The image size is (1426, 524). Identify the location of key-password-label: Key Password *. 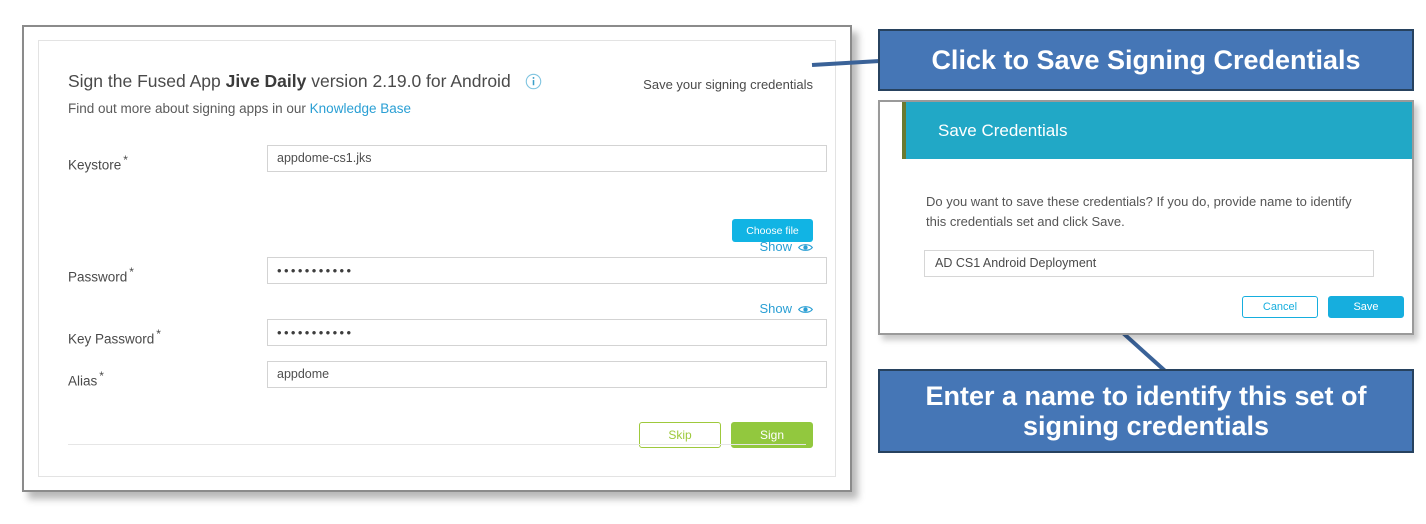
(114, 337).